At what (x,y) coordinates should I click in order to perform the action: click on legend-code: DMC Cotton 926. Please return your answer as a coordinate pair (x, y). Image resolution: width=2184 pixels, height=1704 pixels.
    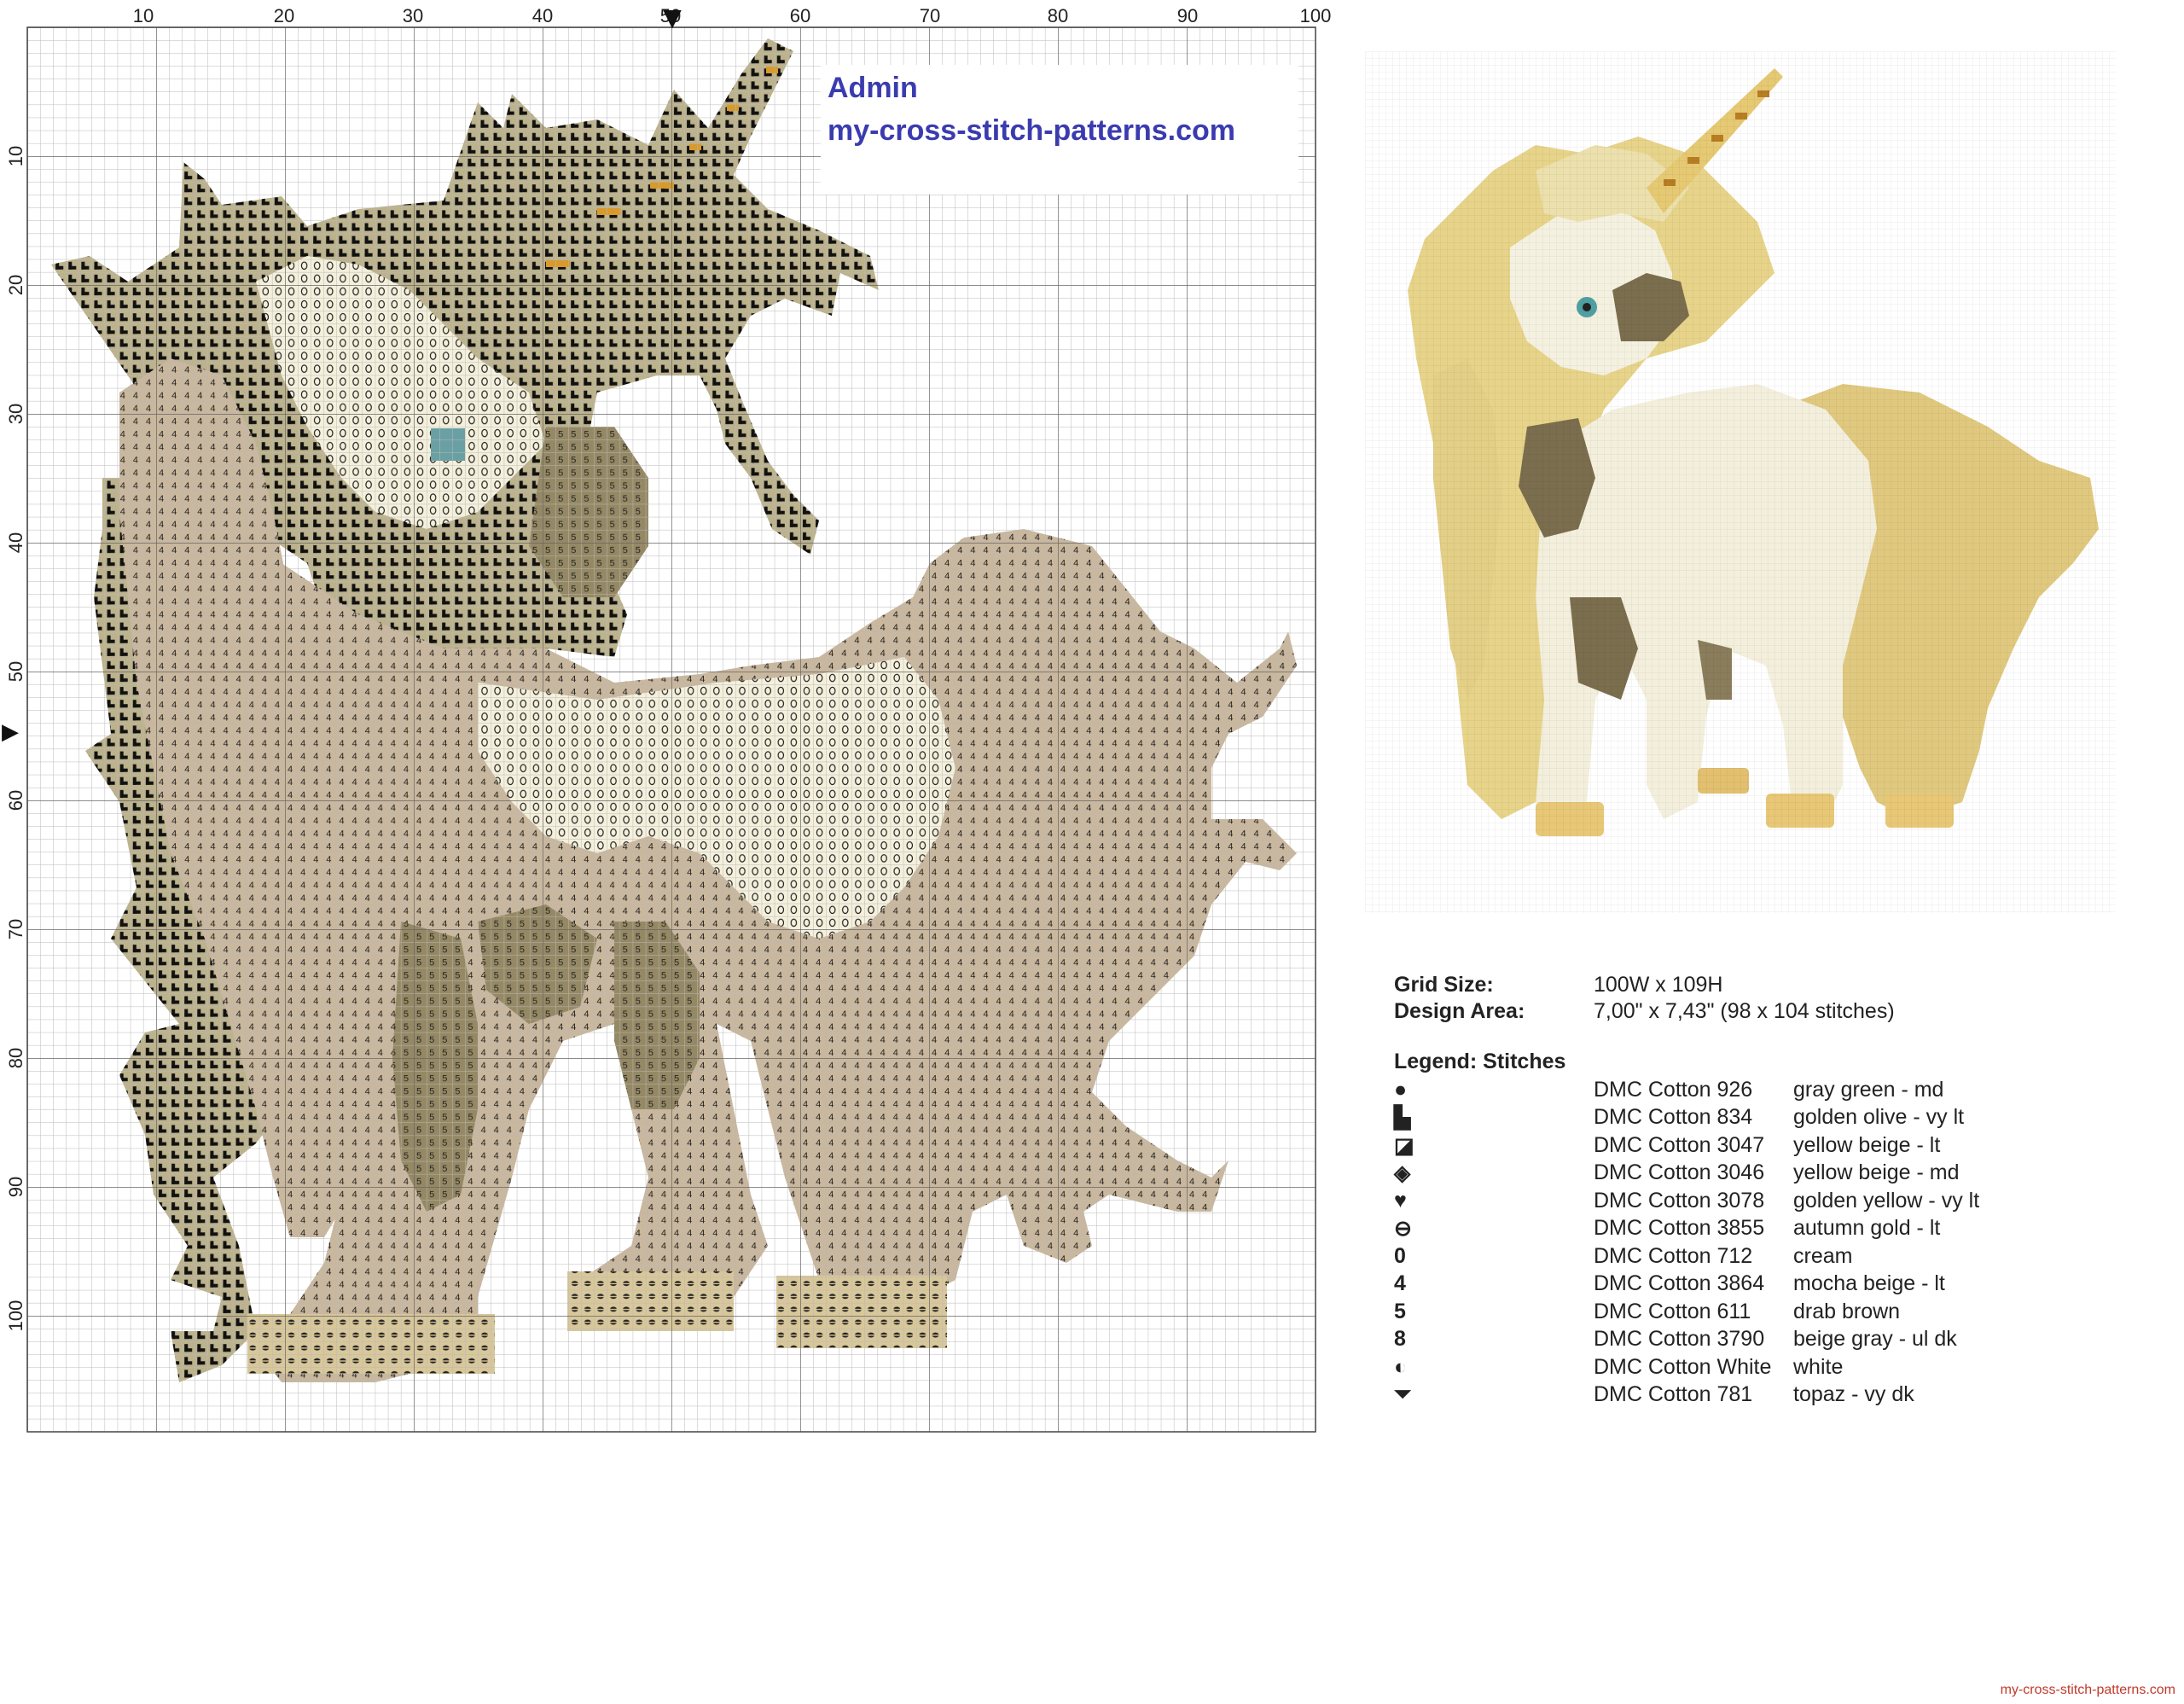
    Looking at the image, I should click on (1674, 1090).